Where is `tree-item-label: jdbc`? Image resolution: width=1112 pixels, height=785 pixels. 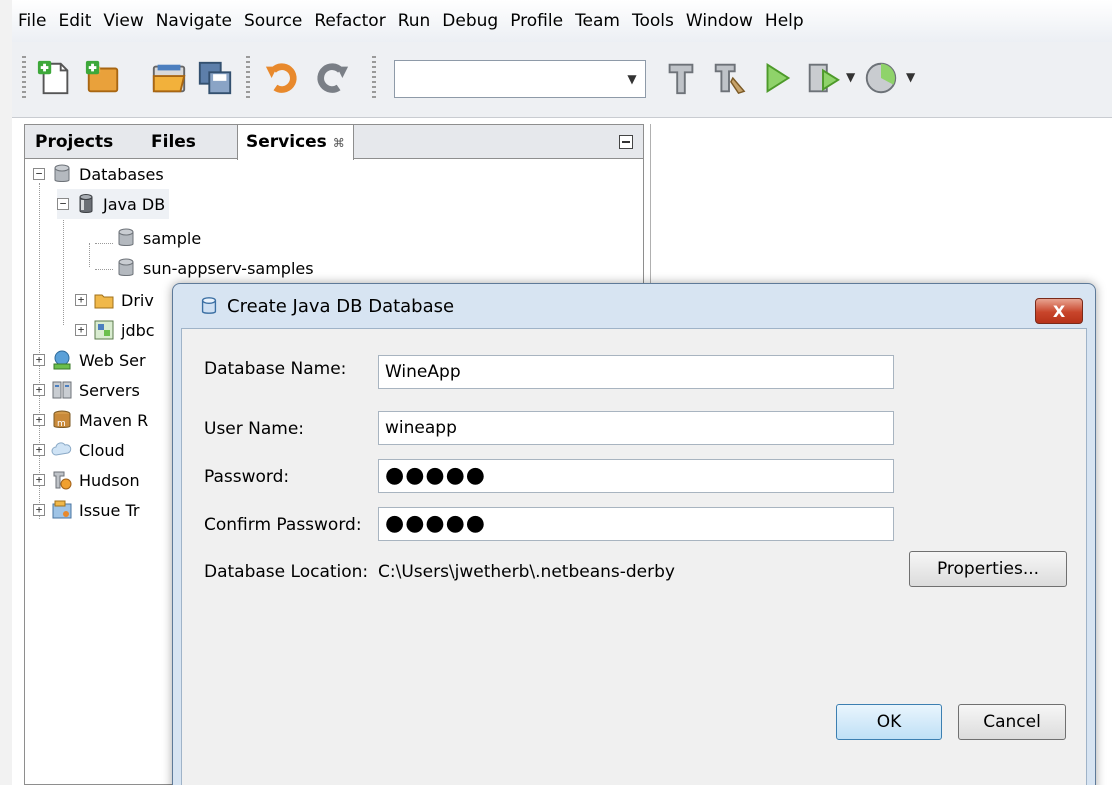 tree-item-label: jdbc is located at coordinates (138, 330).